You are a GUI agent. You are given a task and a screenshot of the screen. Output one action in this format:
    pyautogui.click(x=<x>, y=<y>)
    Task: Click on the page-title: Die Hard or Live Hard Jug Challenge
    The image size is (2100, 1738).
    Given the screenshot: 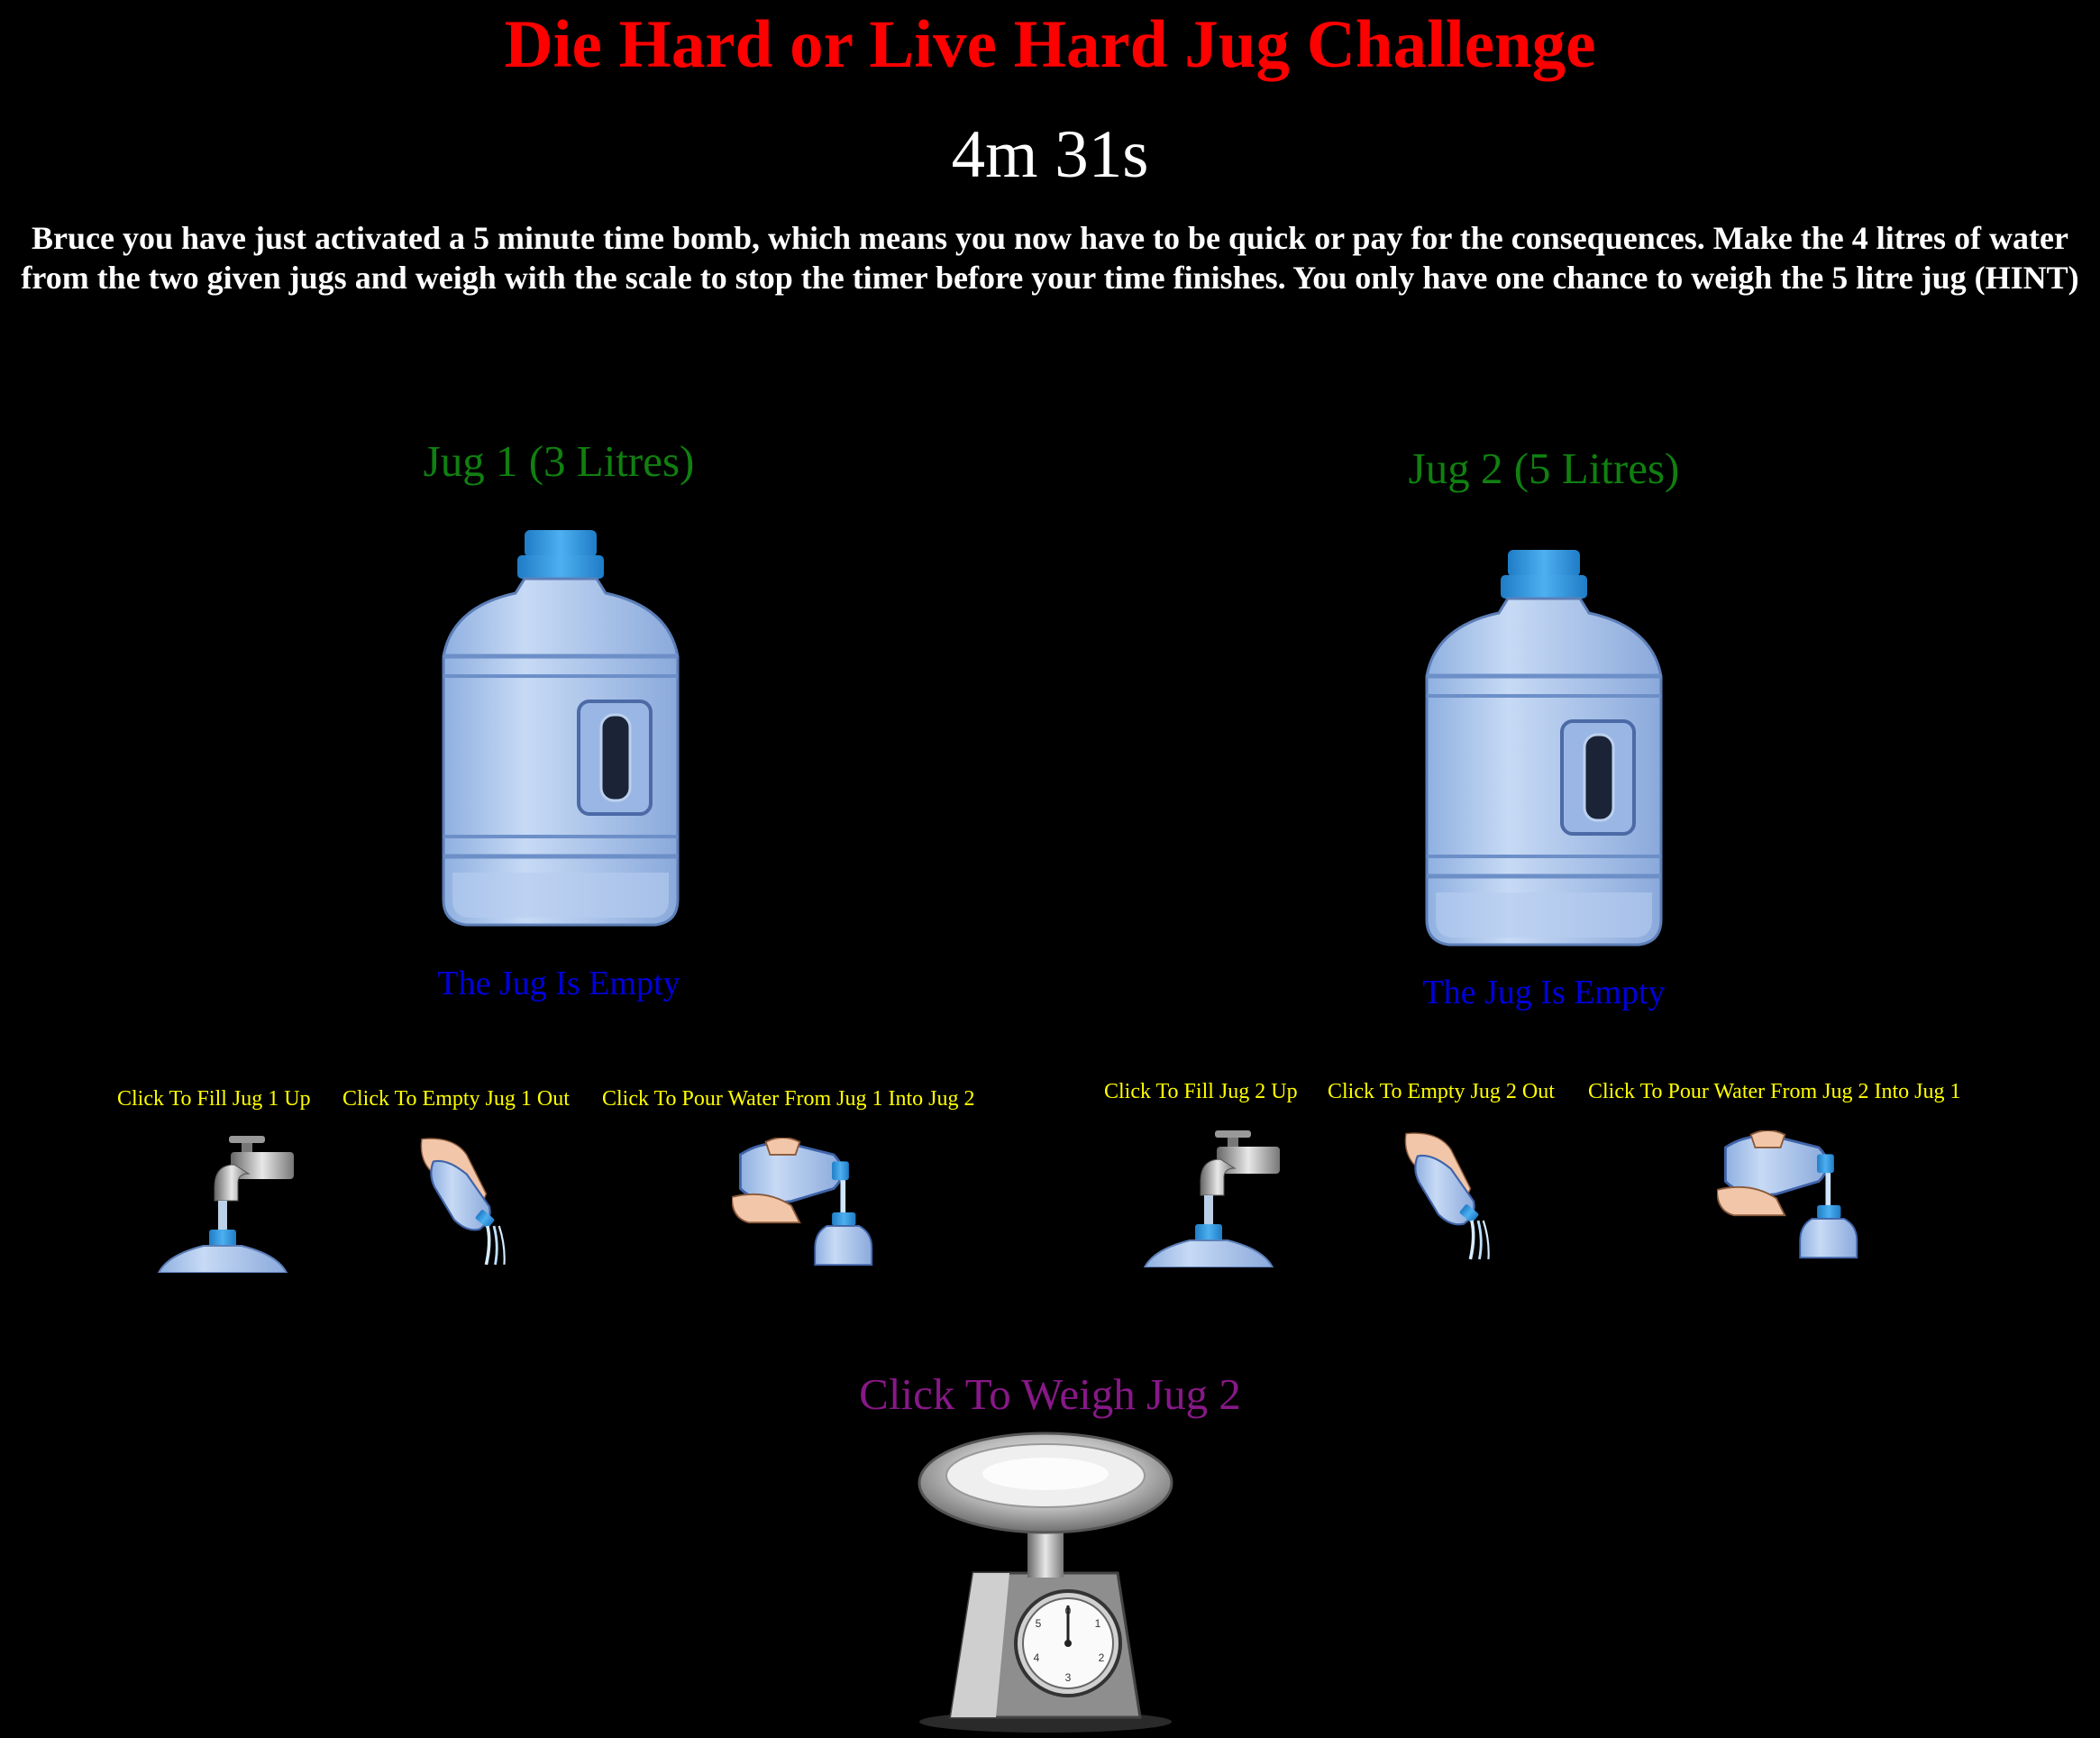 What is the action you would take?
    pyautogui.click(x=1050, y=44)
    